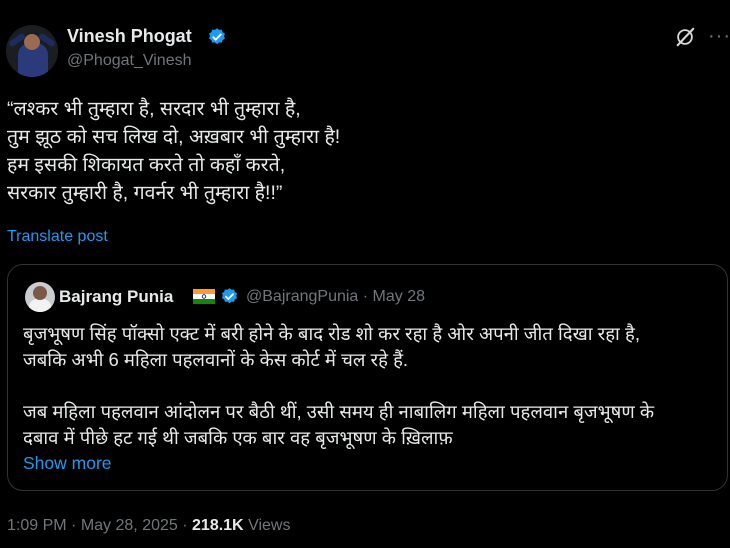  I want to click on quoted-verified-badge-icon, so click(229, 296).